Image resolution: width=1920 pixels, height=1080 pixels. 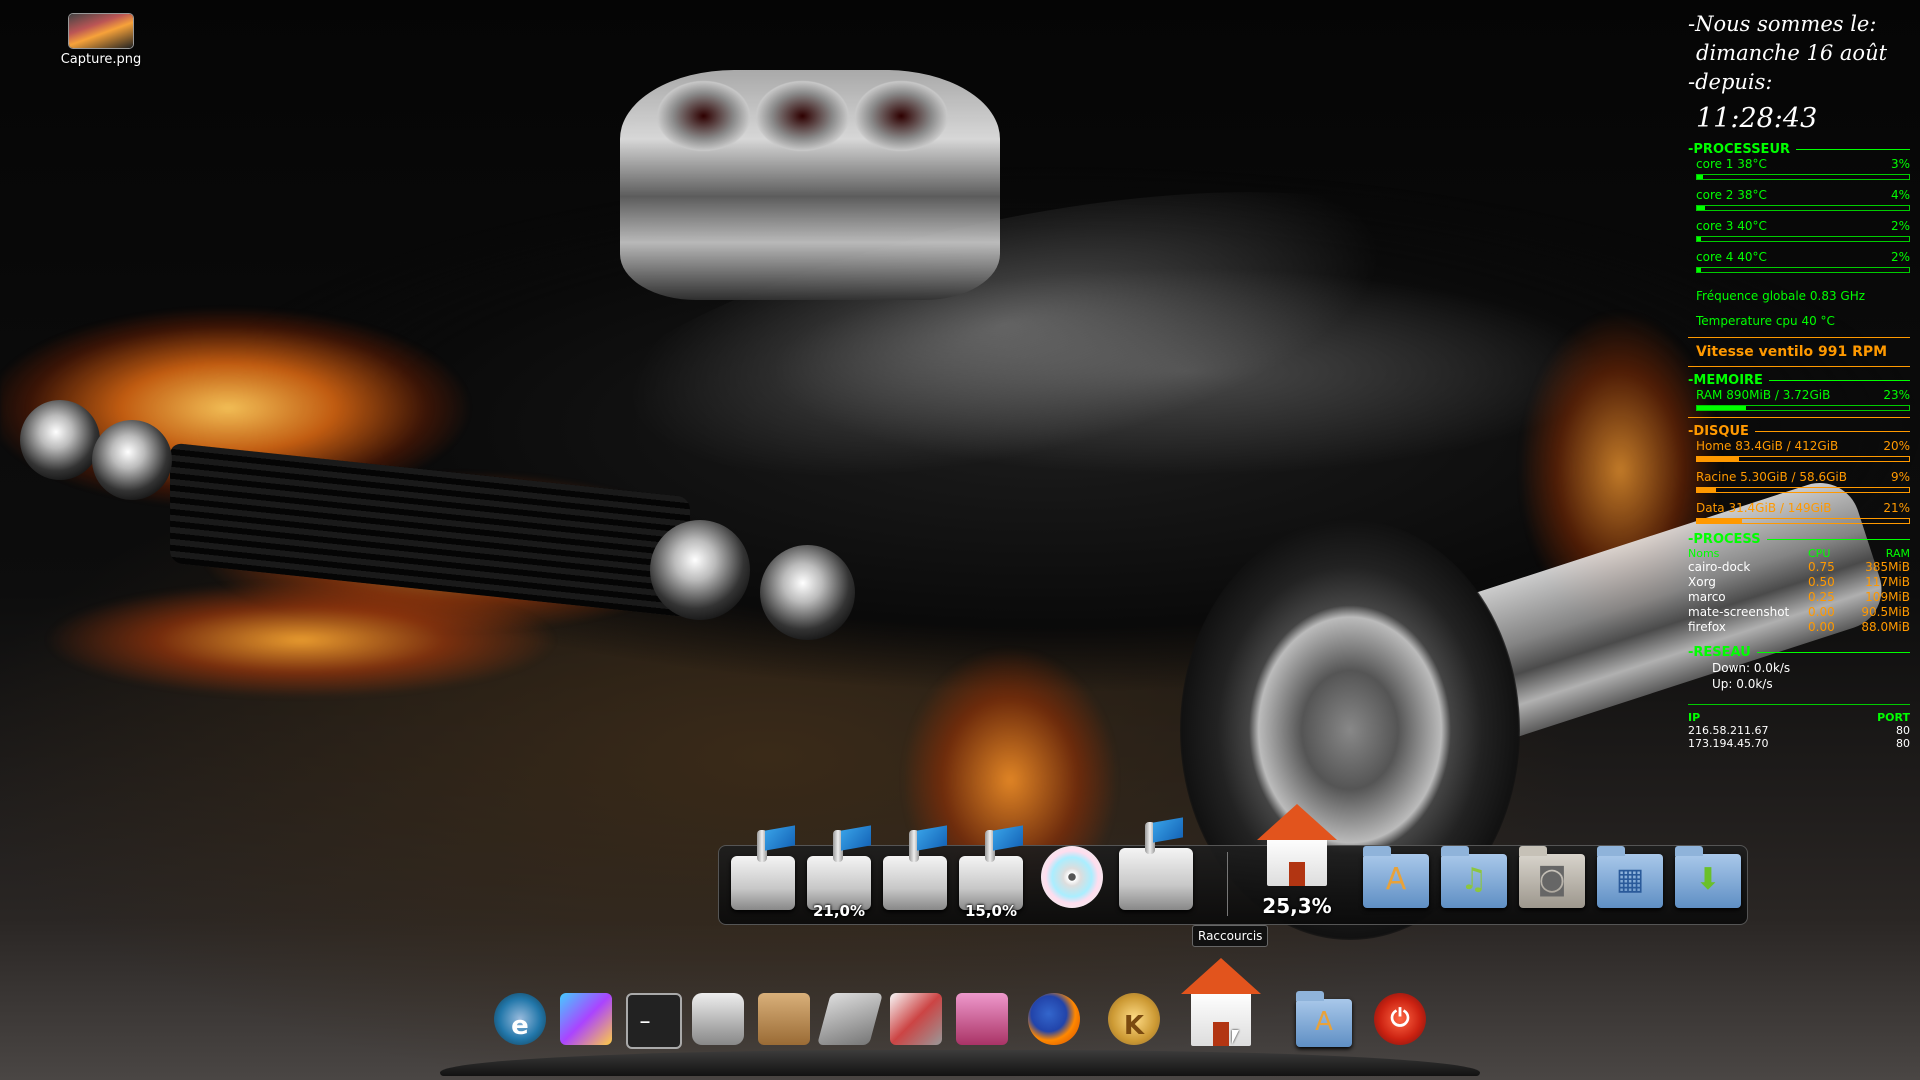 What do you see at coordinates (1781, 296) in the screenshot?
I see `cpu-frequency: Fréquence globale 0.83 GHz` at bounding box center [1781, 296].